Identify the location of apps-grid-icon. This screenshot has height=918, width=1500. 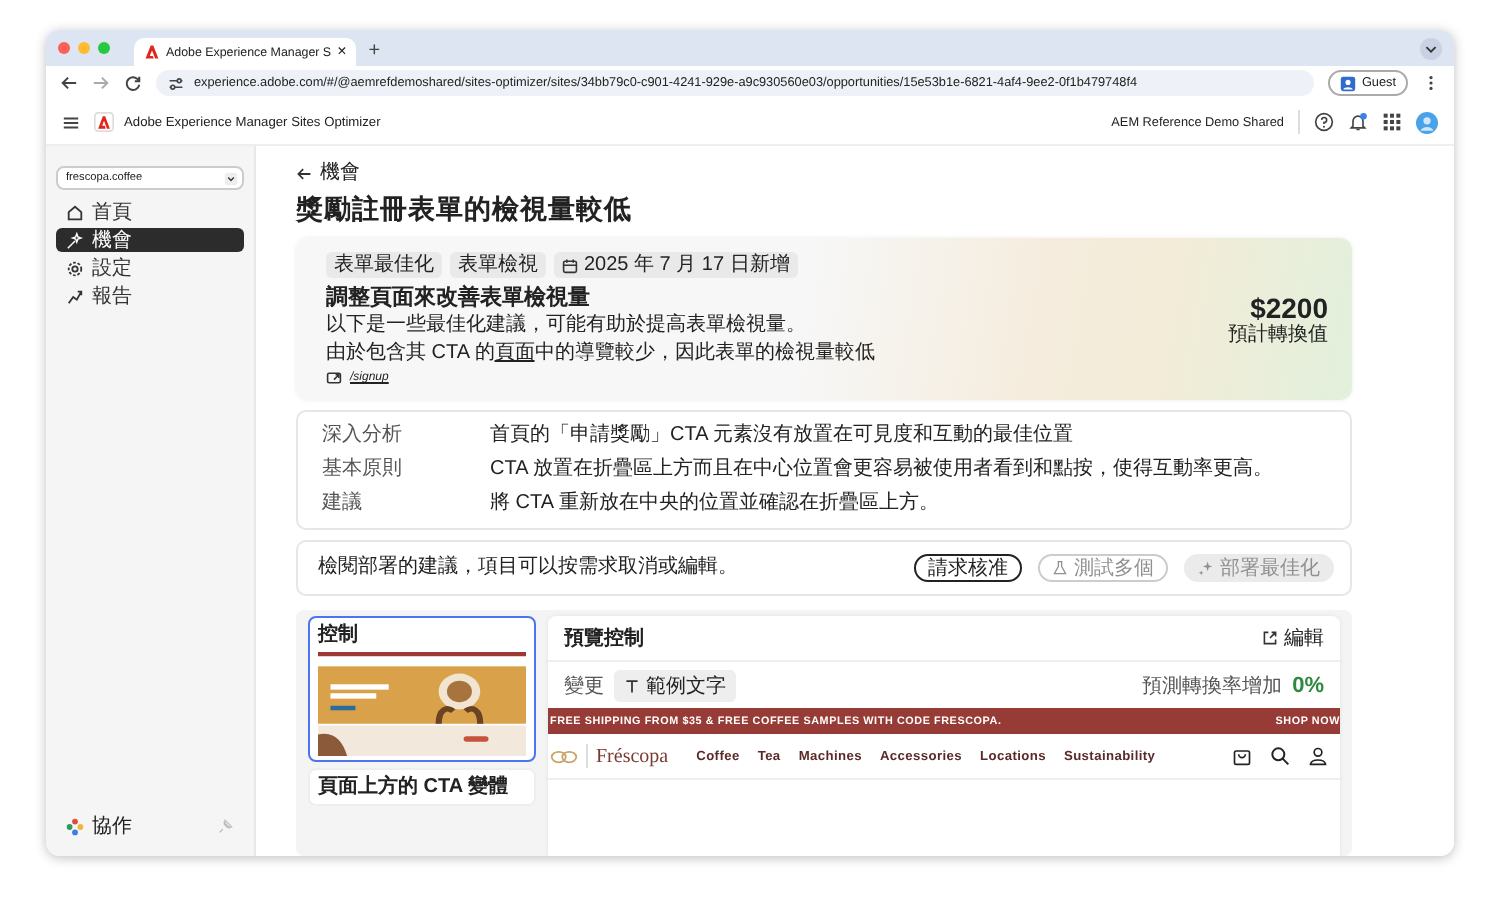
(1392, 122).